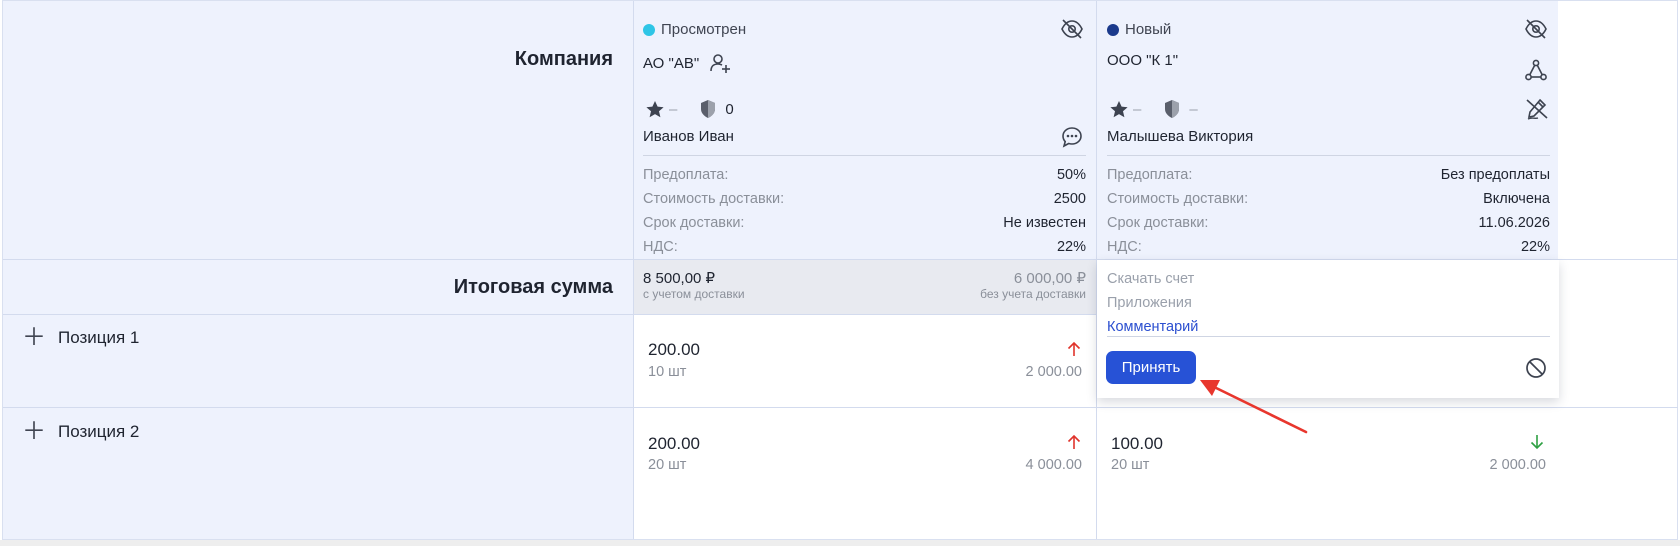  What do you see at coordinates (679, 278) in the screenshot?
I see `total-with-delivery-value: 8 500,00 ₽` at bounding box center [679, 278].